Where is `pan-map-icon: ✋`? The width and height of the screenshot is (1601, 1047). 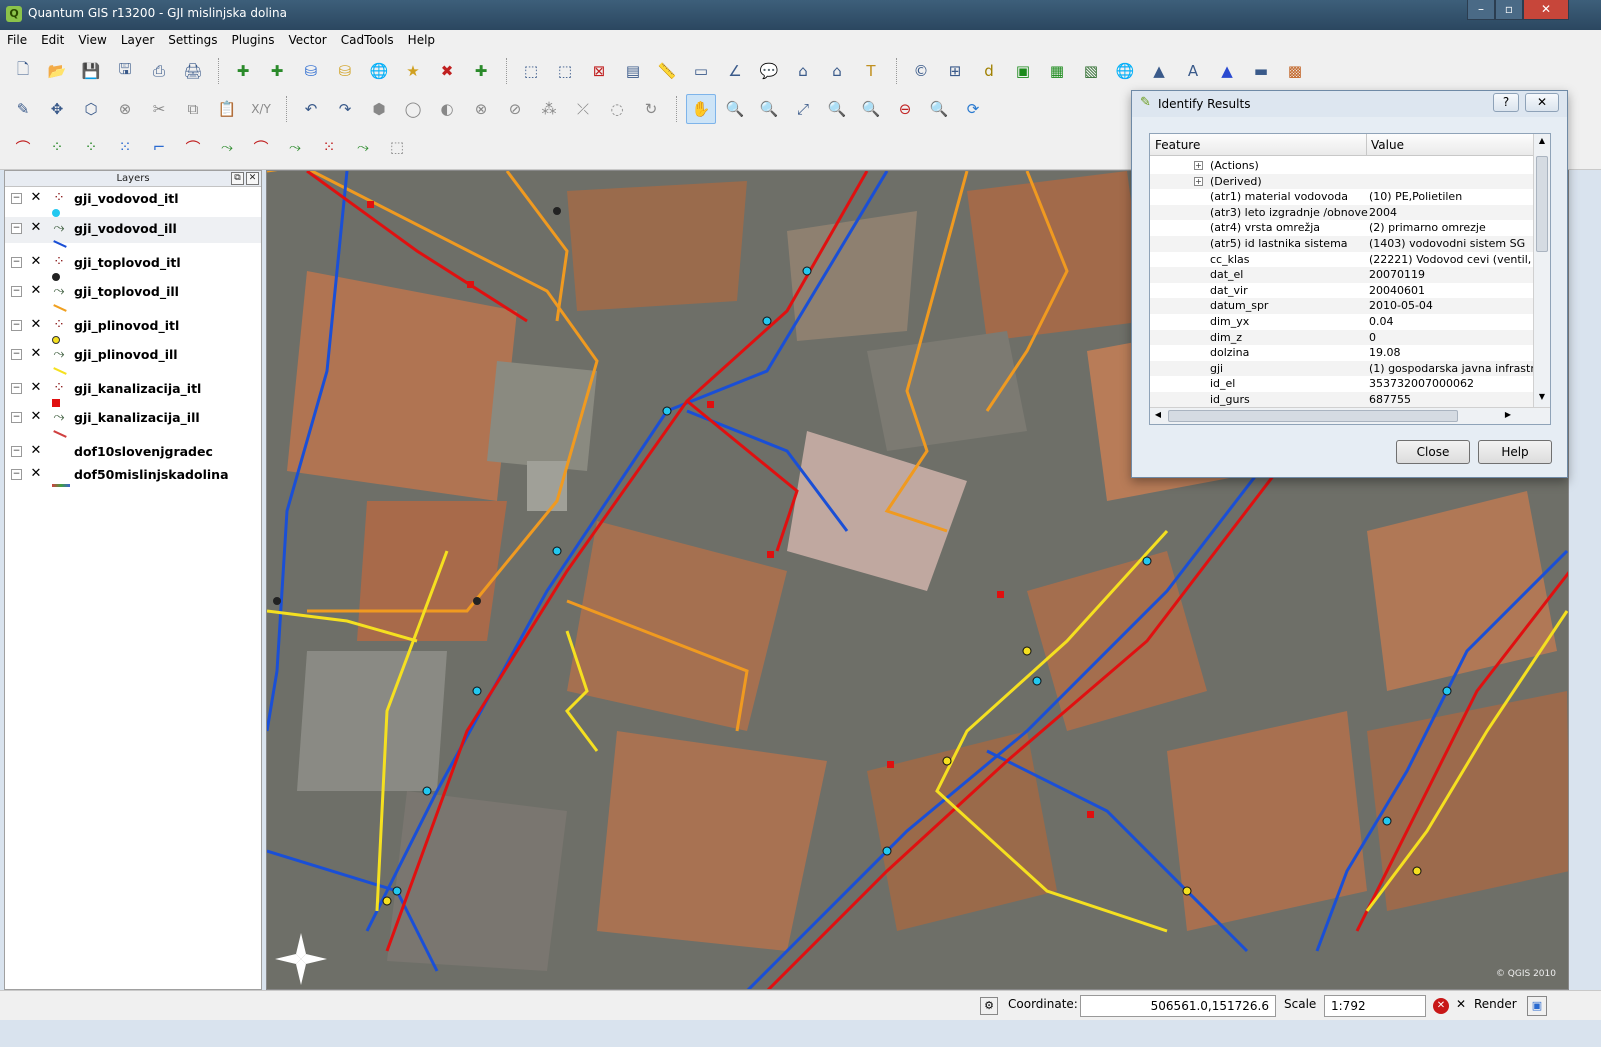
pan-map-icon: ✋ is located at coordinates (701, 109).